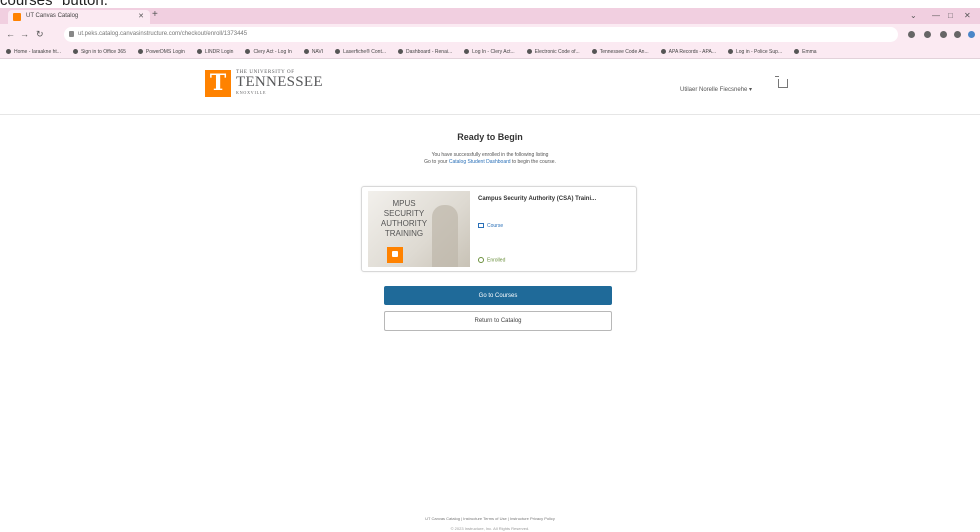  I want to click on subtitle-post: to begin the course., so click(533, 162).